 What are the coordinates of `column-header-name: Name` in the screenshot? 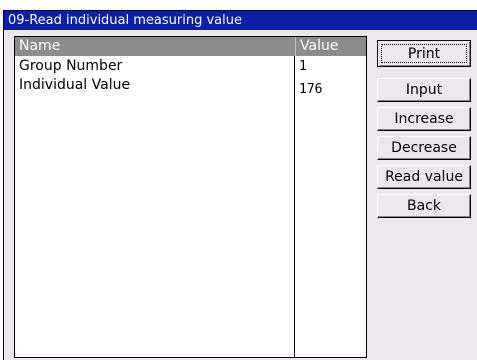 It's located at (155, 46).